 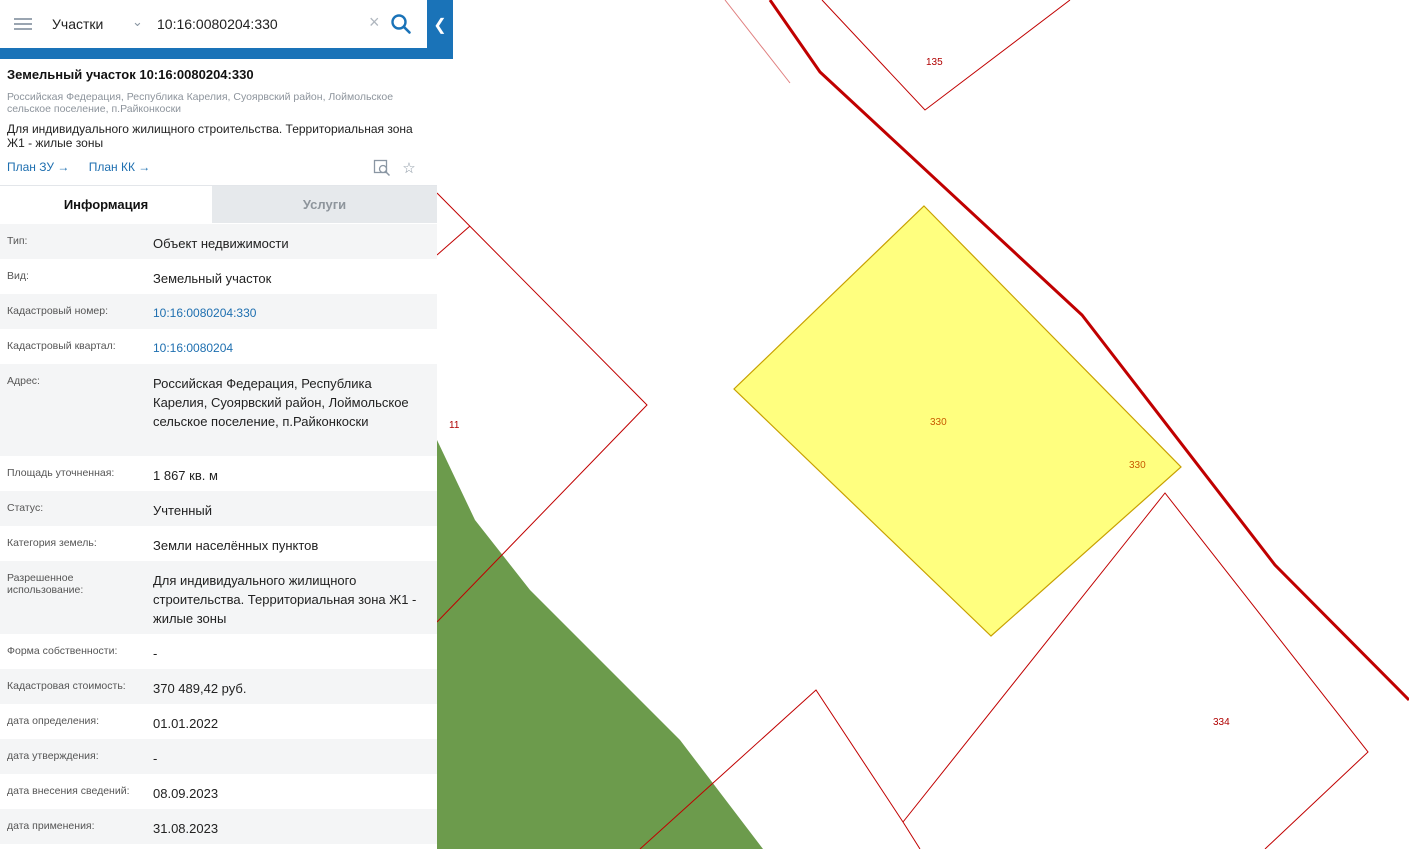 I want to click on attr-label: Кадастровый номер:, so click(x=58, y=311).